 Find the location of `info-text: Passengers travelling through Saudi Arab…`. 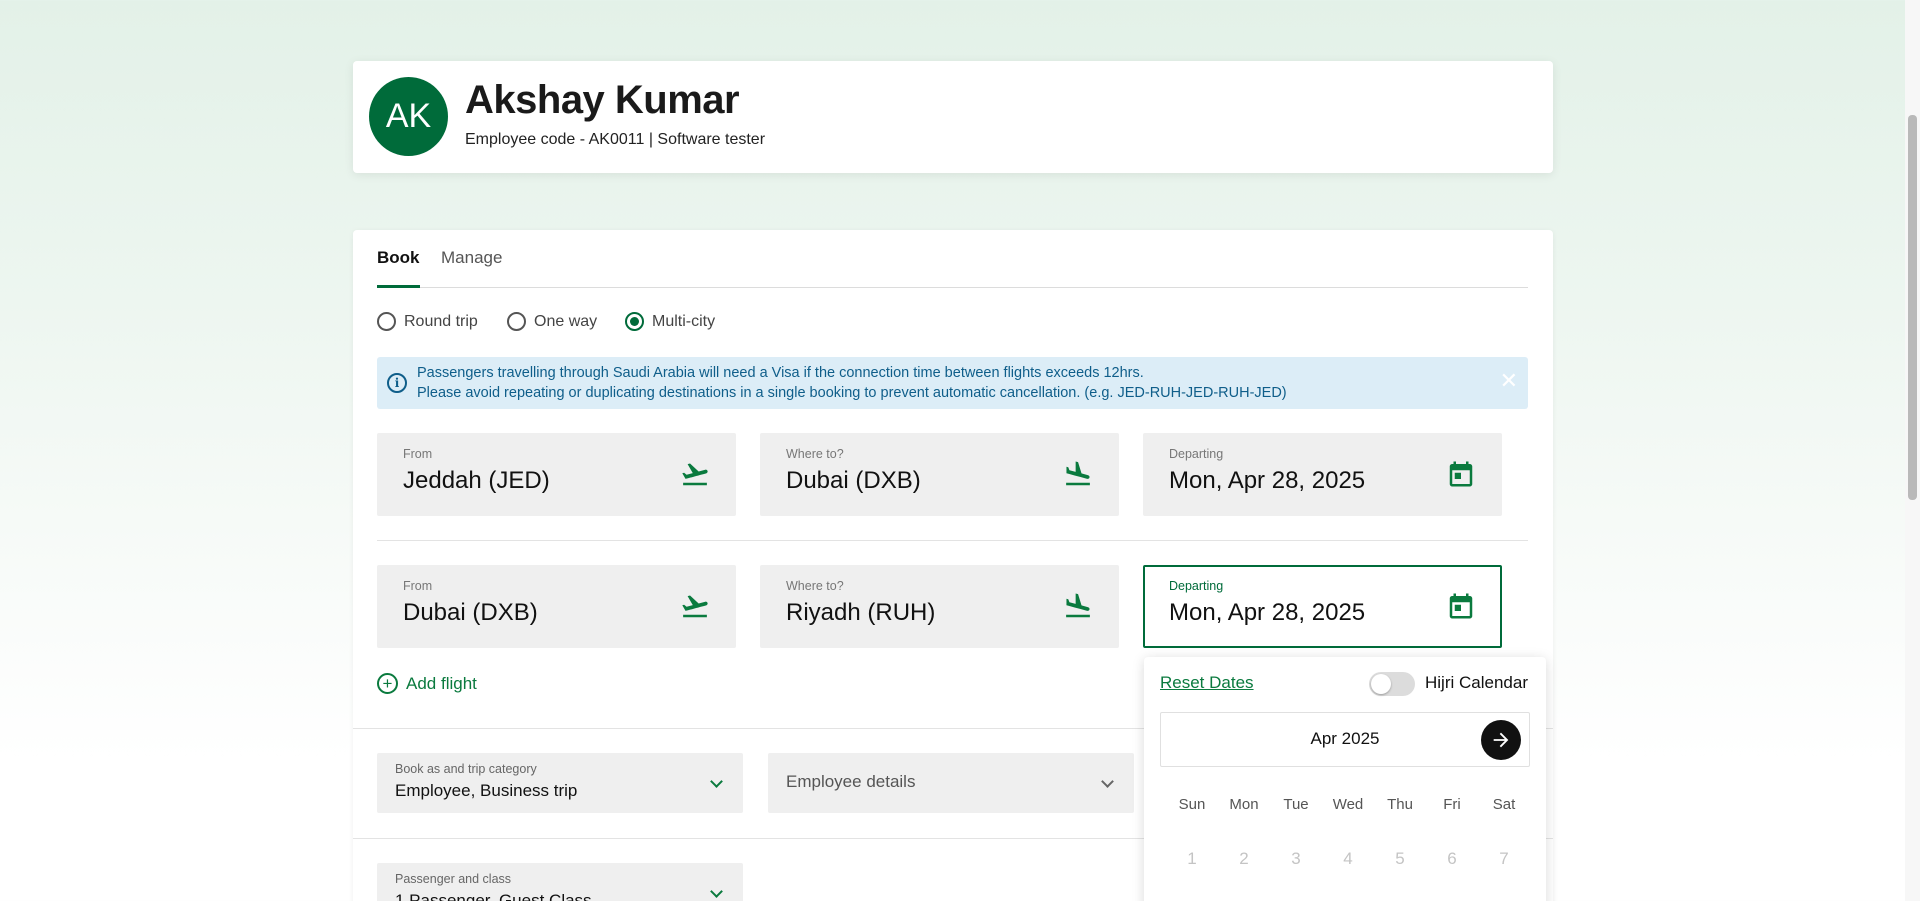

info-text: Passengers travelling through Saudi Arab… is located at coordinates (852, 383).